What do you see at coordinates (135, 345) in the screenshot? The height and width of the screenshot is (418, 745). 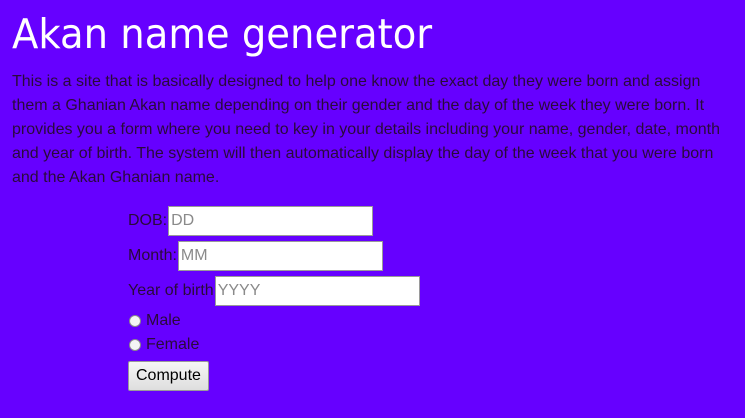 I see `female-radio` at bounding box center [135, 345].